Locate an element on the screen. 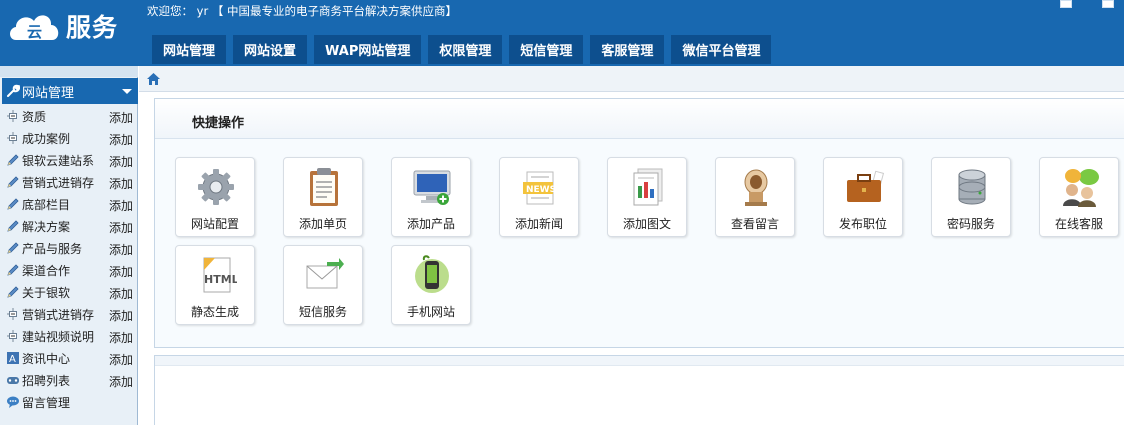 The image size is (1124, 425). quick-action-tile: HTML 静态生成 is located at coordinates (215, 285).